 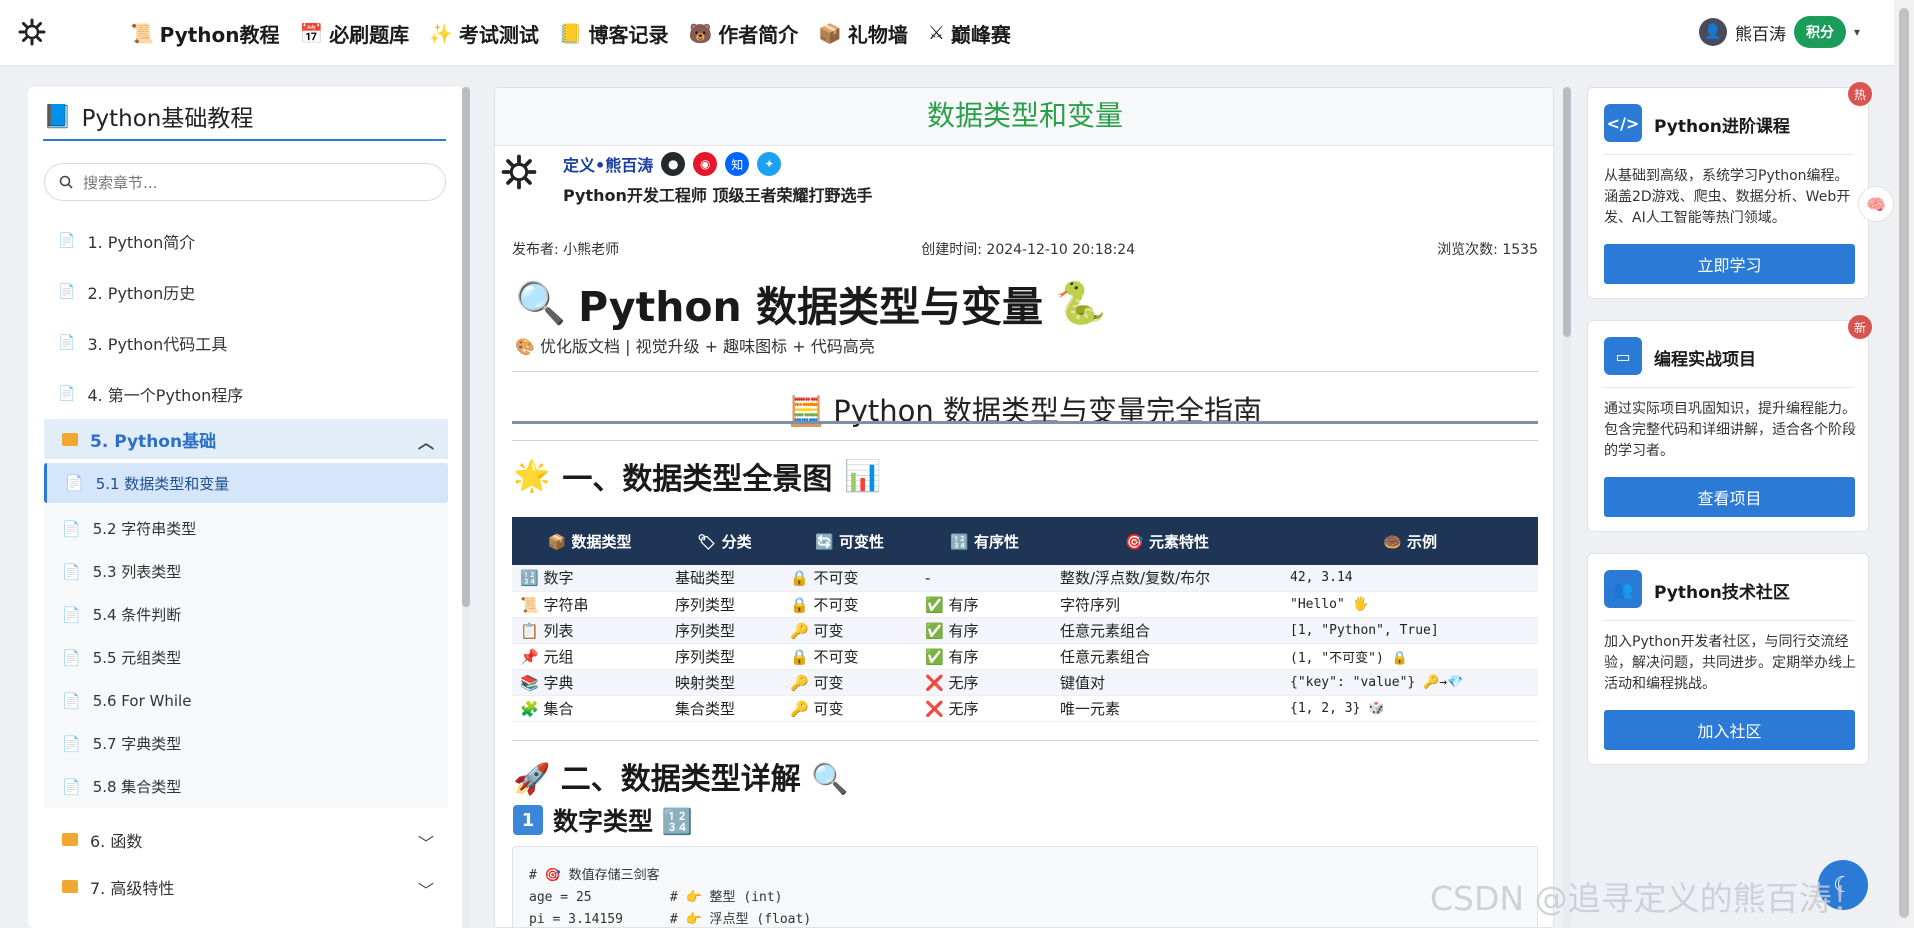 I want to click on sidebar-item-tools: 📄 3. Python代码工具, so click(x=246, y=342).